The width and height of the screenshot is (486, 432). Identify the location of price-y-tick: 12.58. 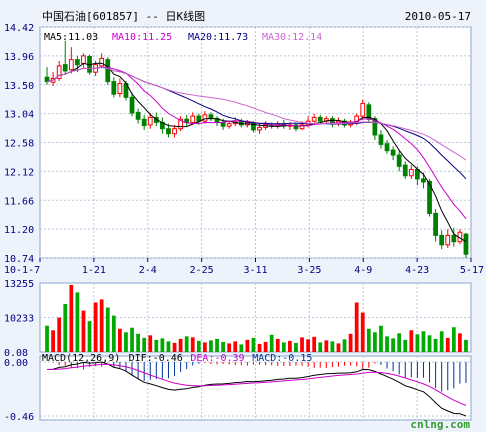
(19, 144).